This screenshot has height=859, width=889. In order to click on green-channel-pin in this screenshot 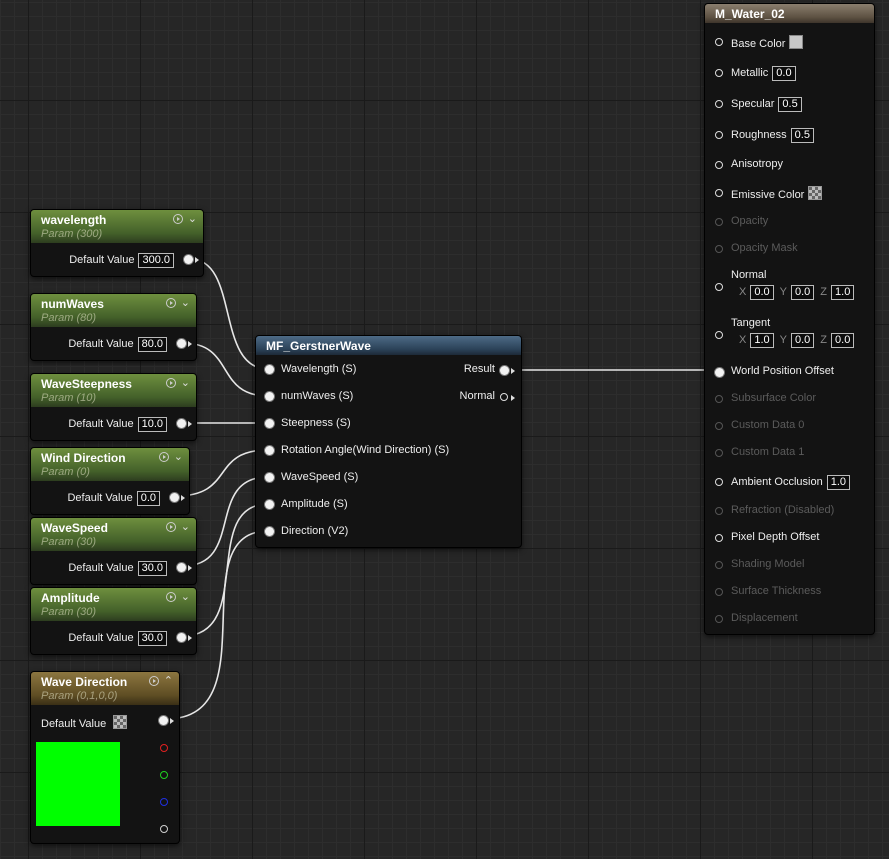, I will do `click(164, 775)`.